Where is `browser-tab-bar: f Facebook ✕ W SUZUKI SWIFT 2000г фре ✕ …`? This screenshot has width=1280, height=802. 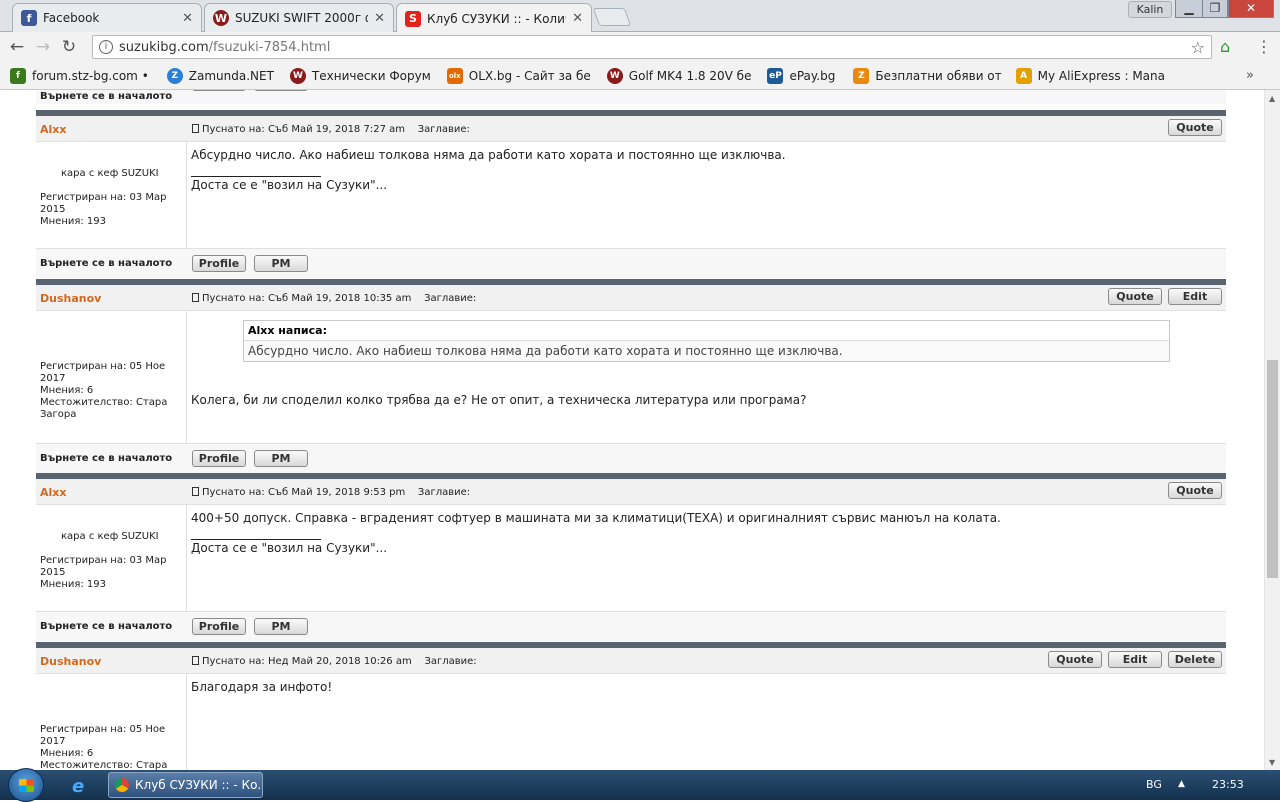 browser-tab-bar: f Facebook ✕ W SUZUKI SWIFT 2000г фре ✕ … is located at coordinates (640, 16).